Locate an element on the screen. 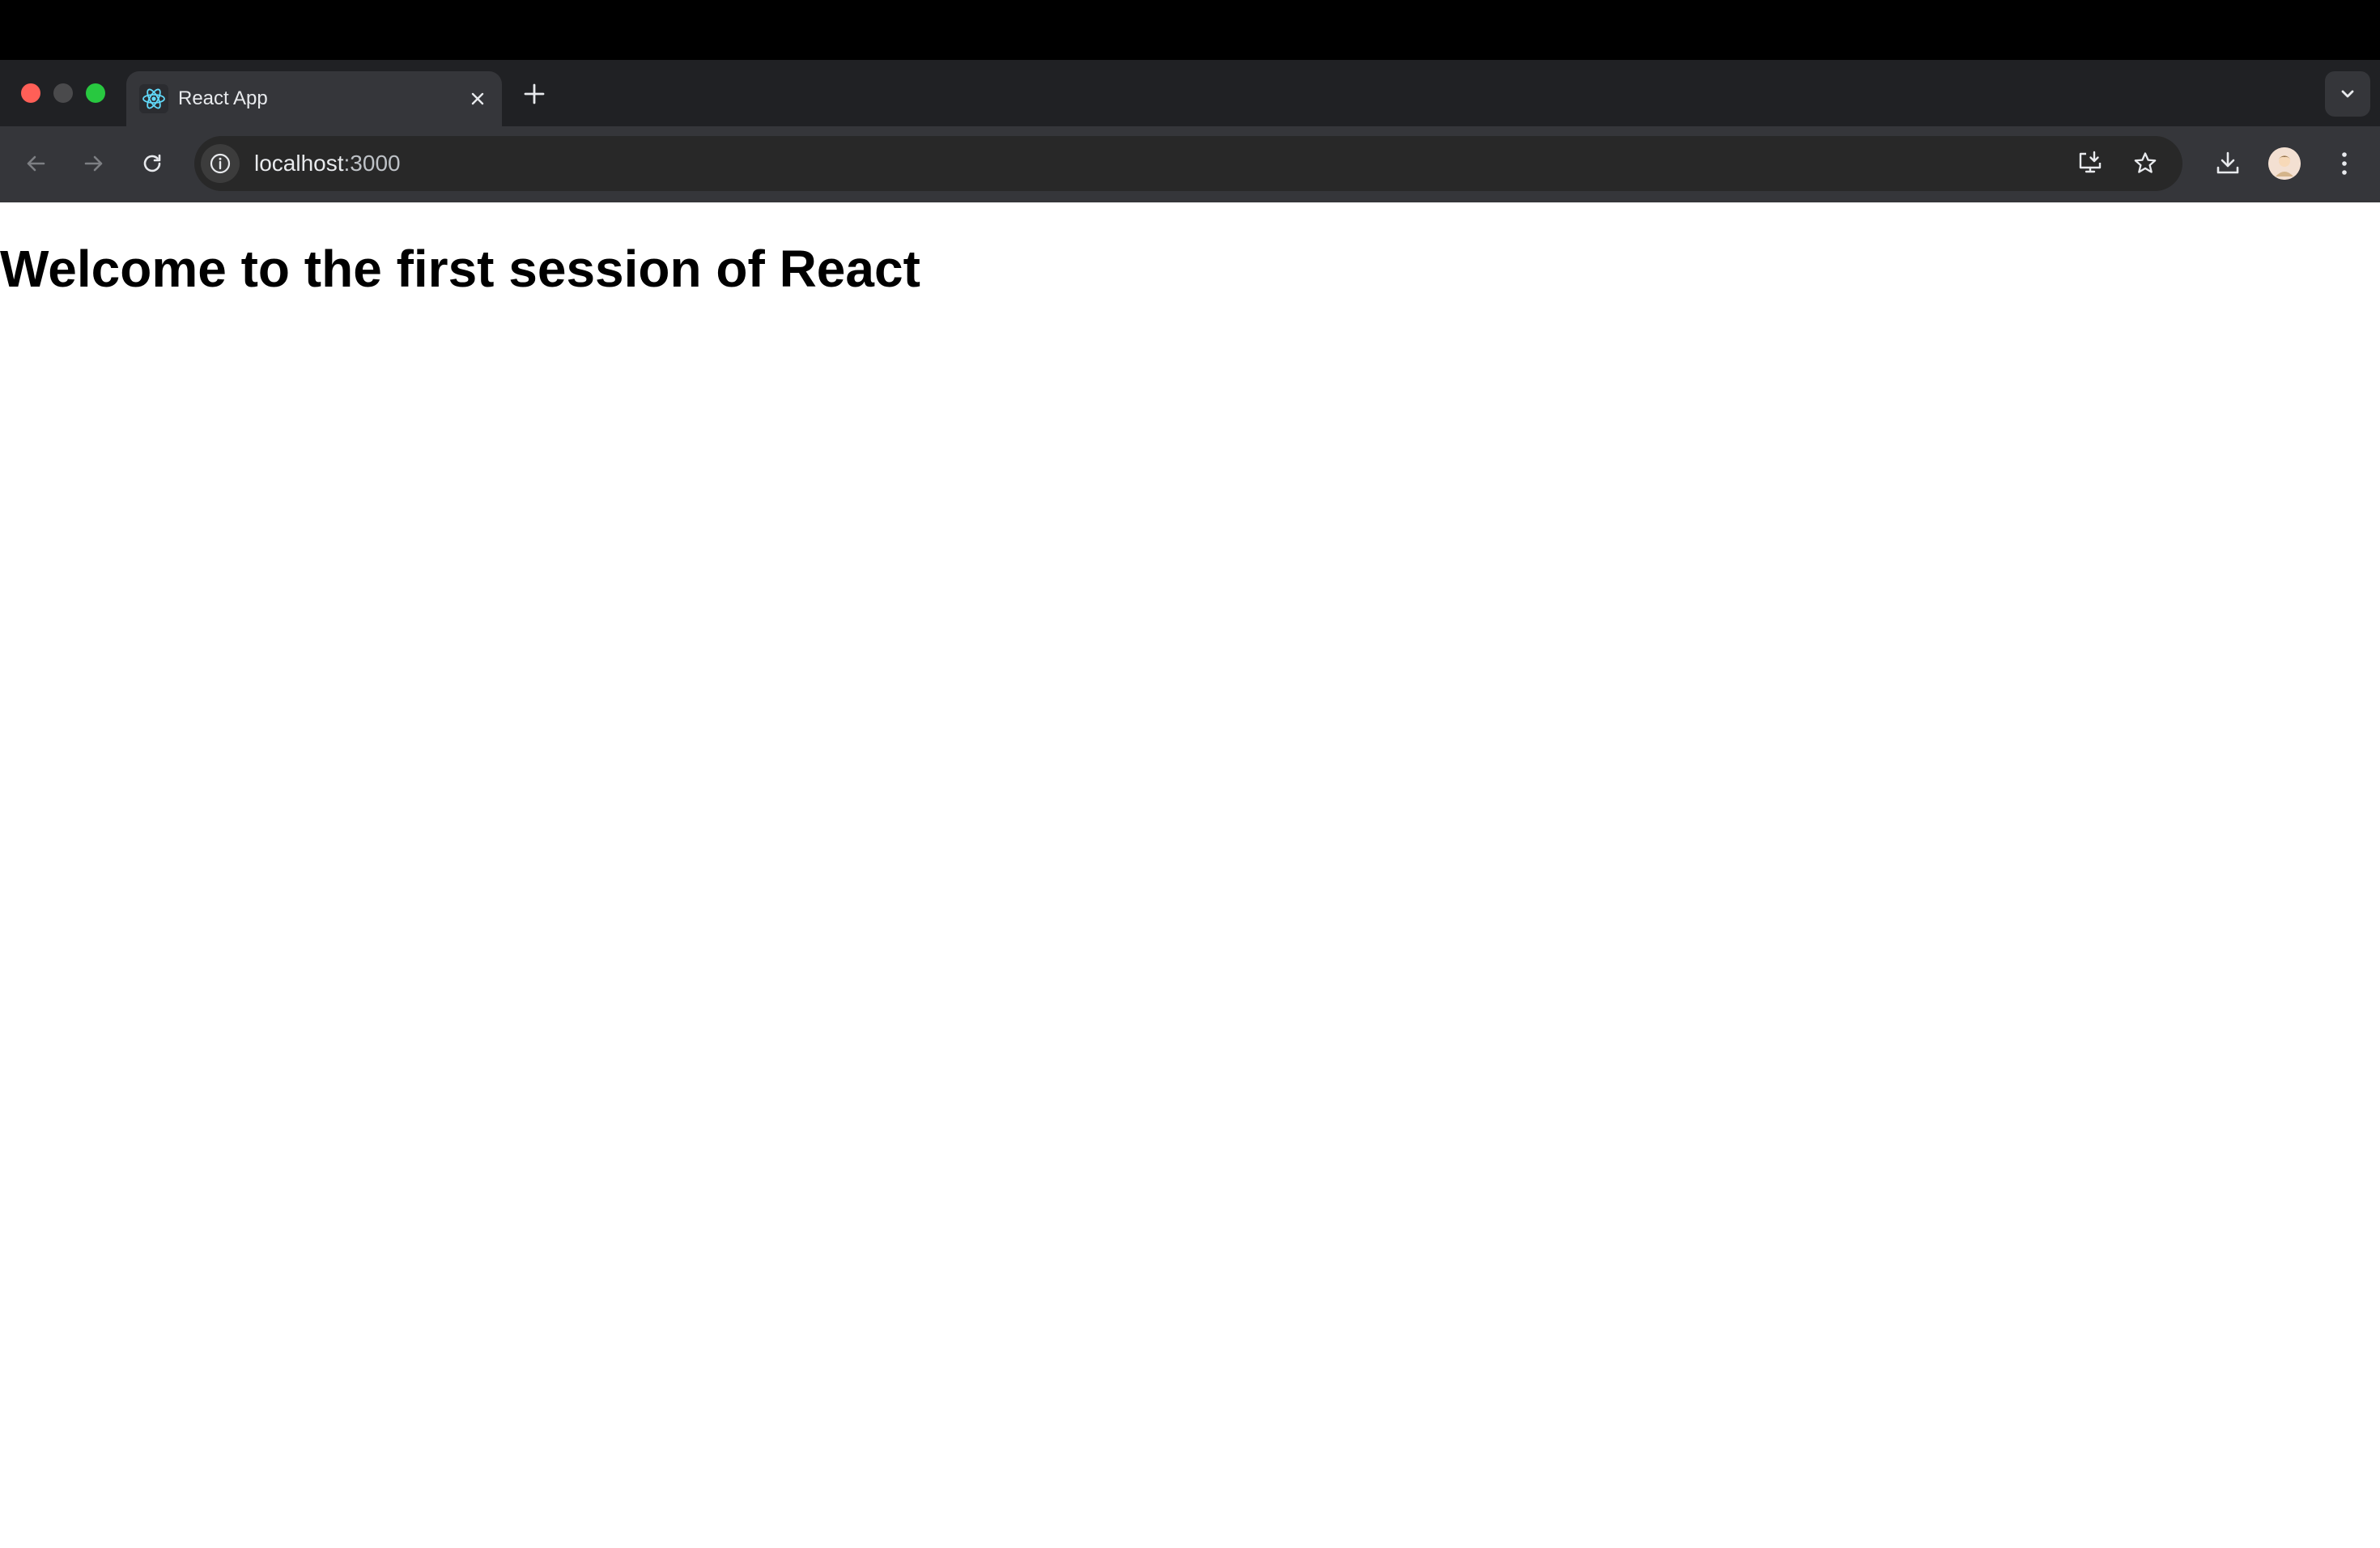 The width and height of the screenshot is (2380, 1548). info-icon is located at coordinates (220, 164).